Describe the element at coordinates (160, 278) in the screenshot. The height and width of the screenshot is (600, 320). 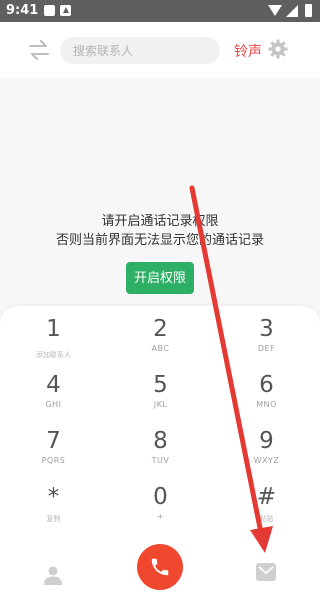
I see `enable-permission-button: 开启权限` at that location.